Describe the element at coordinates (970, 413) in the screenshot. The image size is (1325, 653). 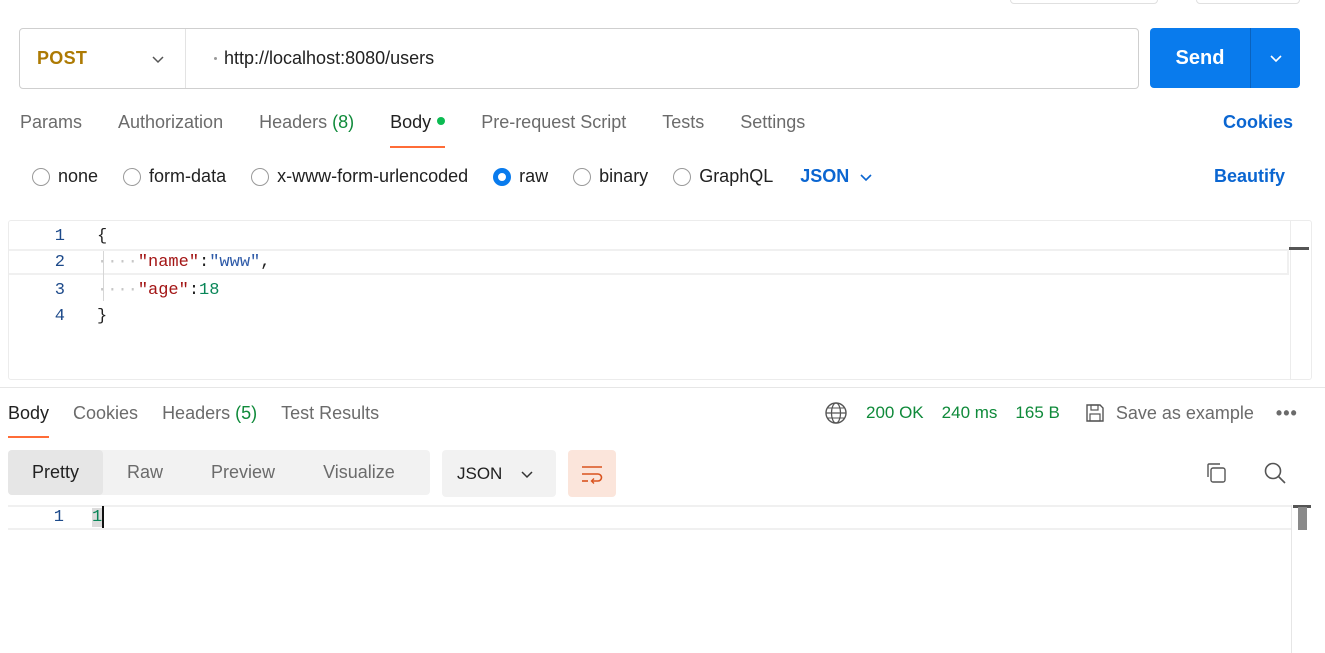
I see `response-time: 240 ms` at that location.